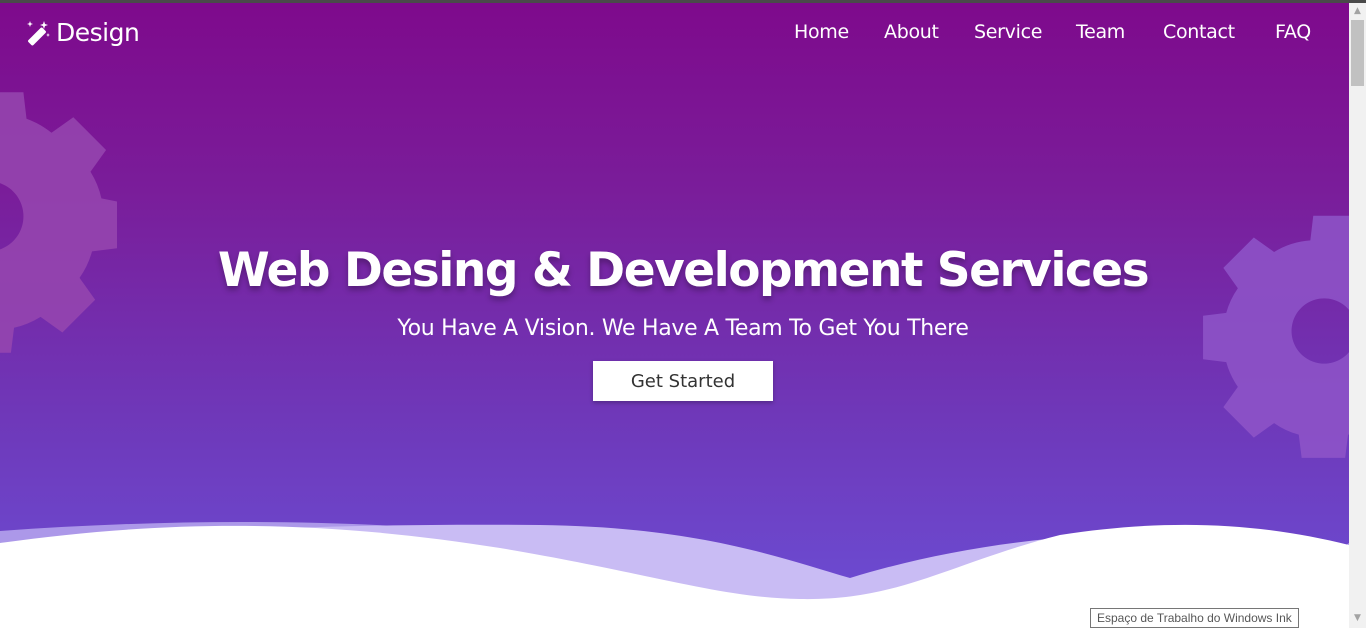  What do you see at coordinates (1357, 315) in the screenshot?
I see `vertical-scrollbar: ▲ ▼` at bounding box center [1357, 315].